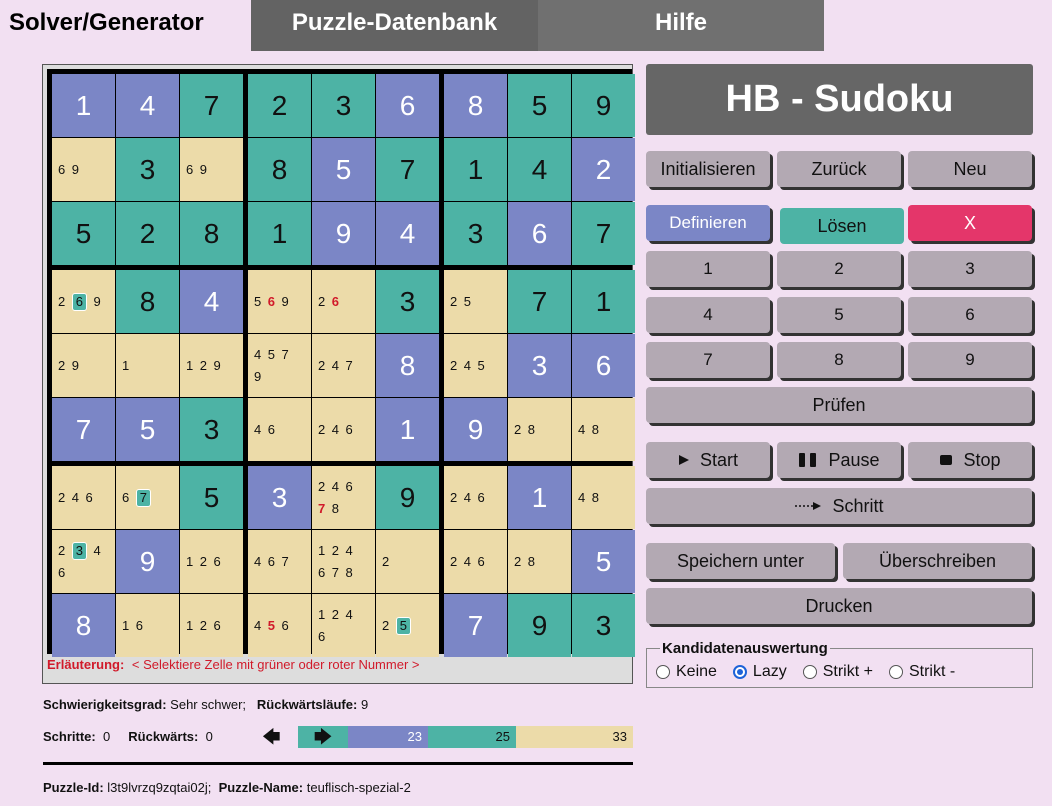 This screenshot has height=806, width=1052. Describe the element at coordinates (970, 169) in the screenshot. I see `neu-button: Neu` at that location.